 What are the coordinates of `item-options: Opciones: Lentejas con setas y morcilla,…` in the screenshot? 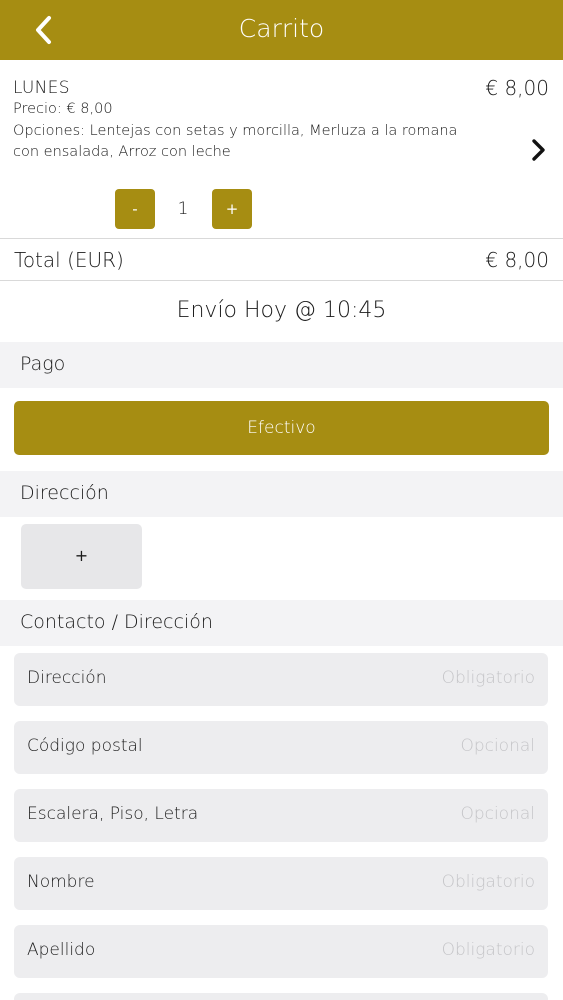 It's located at (238, 142).